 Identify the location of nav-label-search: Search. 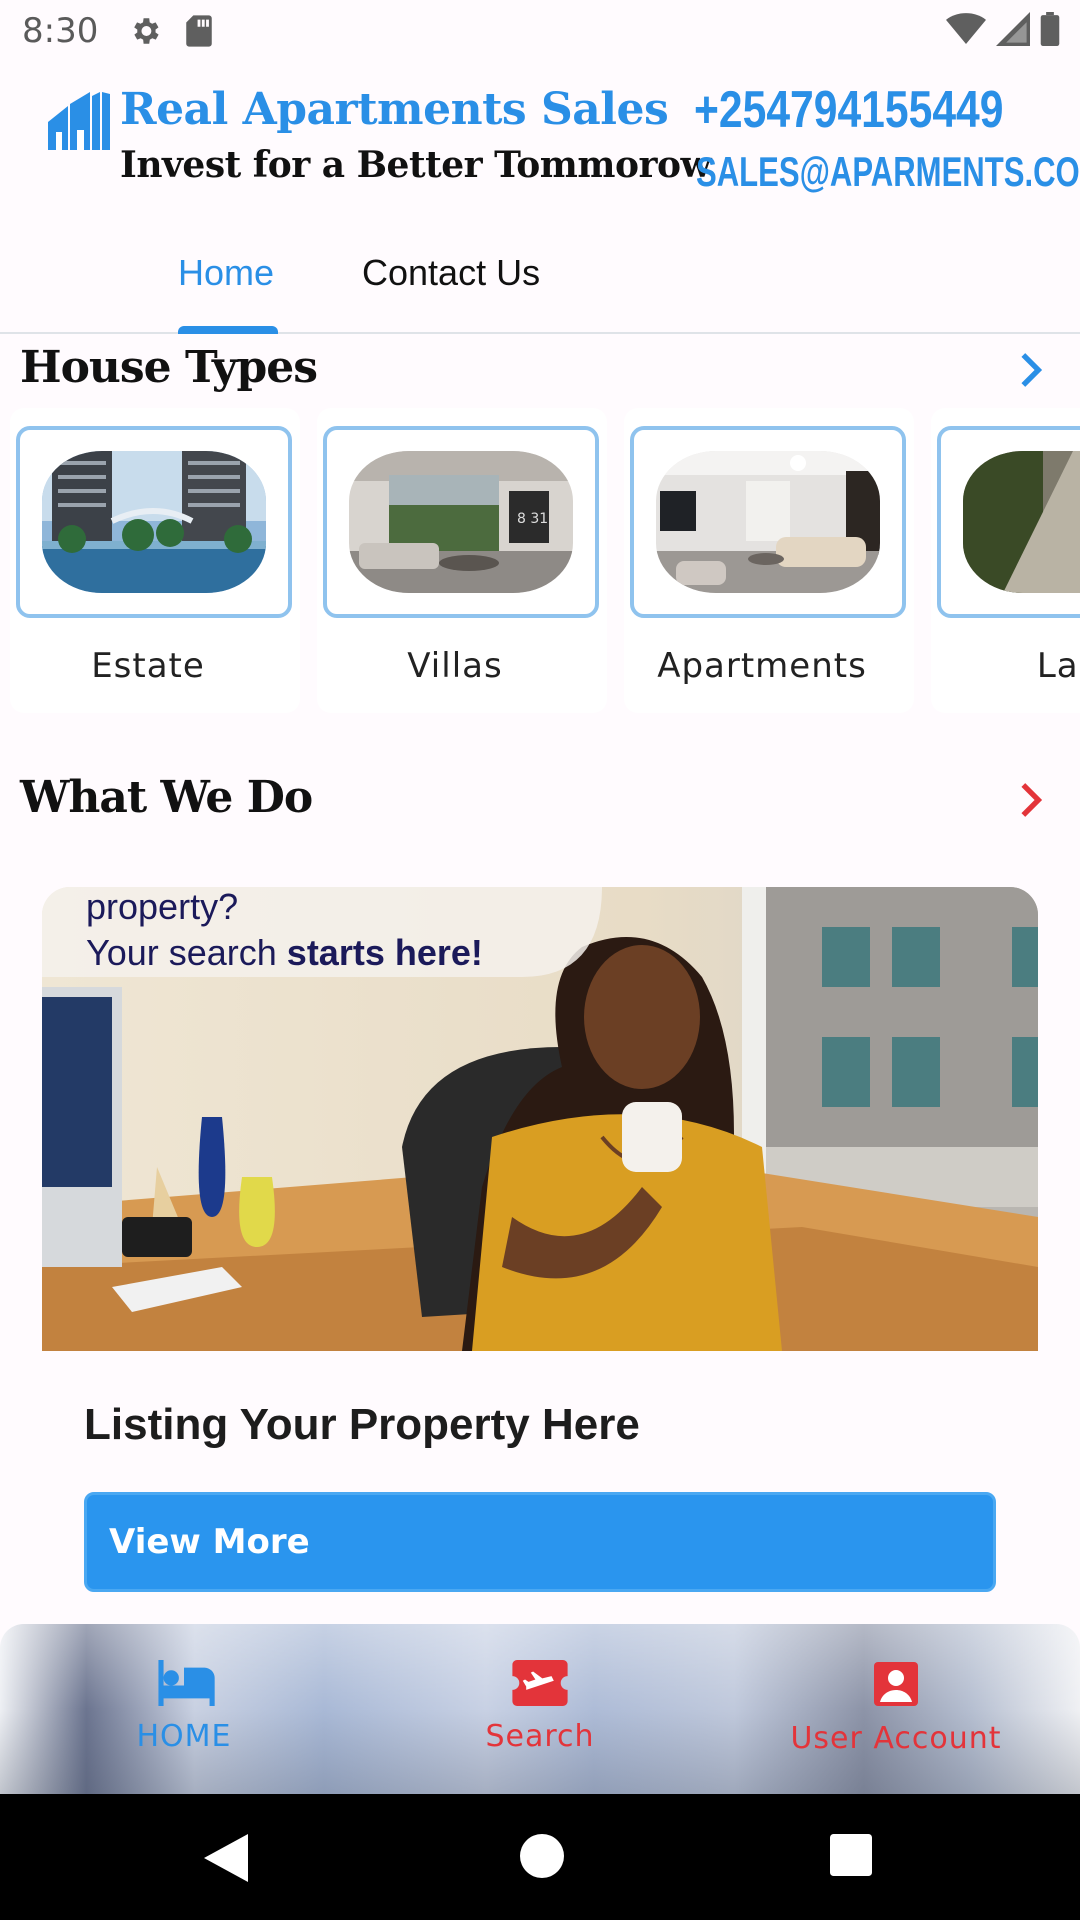
(540, 1736).